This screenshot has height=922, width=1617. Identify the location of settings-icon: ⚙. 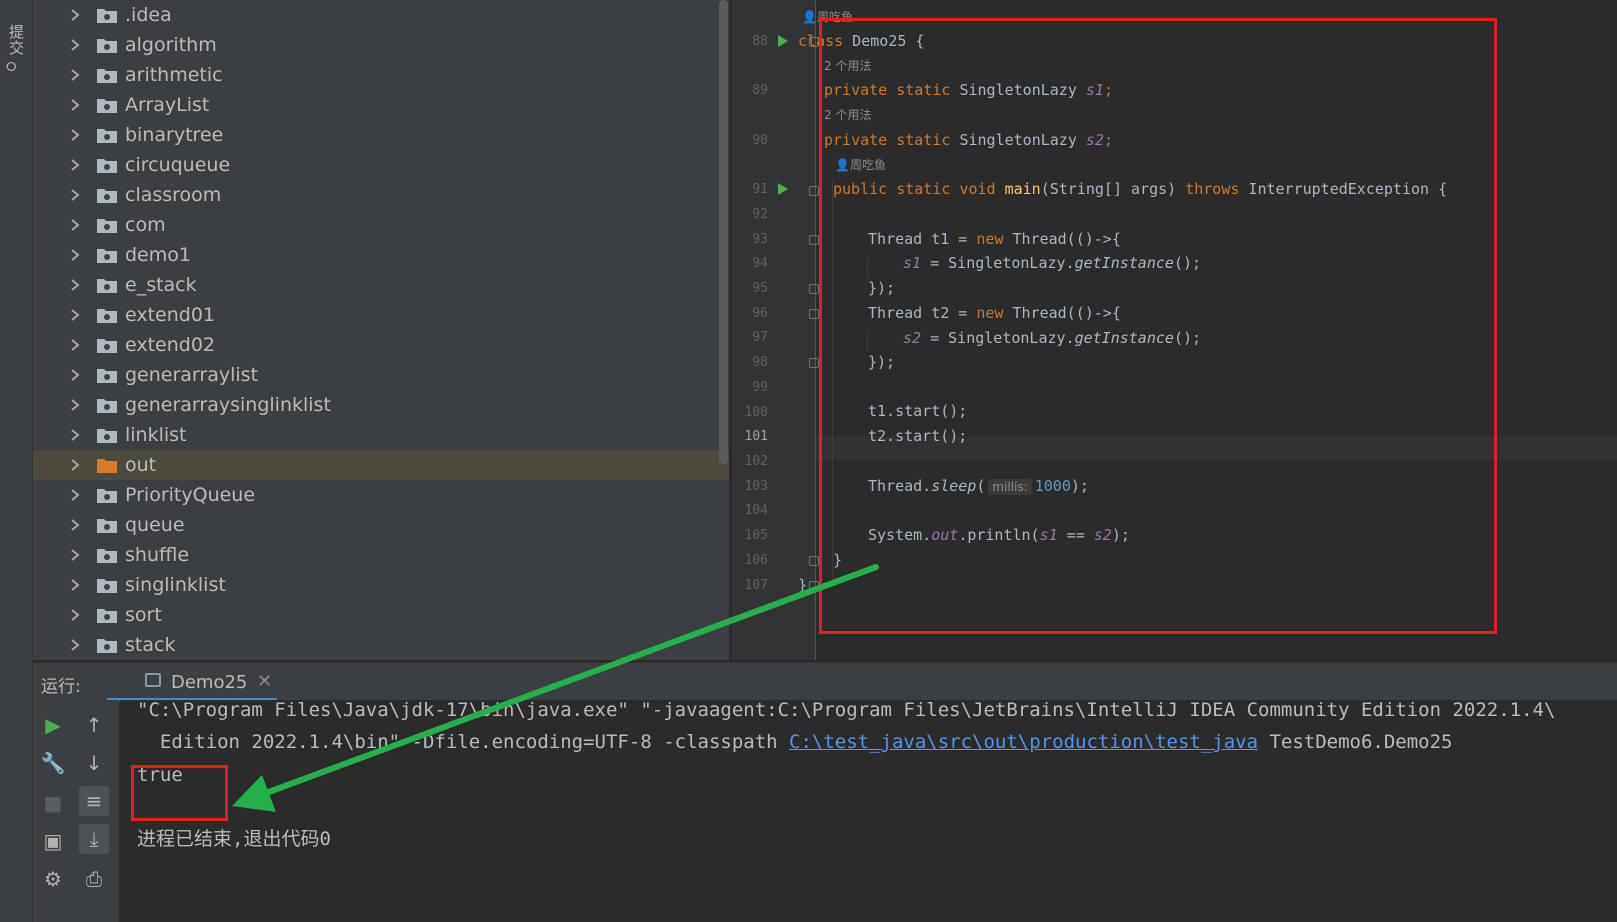
(53, 879).